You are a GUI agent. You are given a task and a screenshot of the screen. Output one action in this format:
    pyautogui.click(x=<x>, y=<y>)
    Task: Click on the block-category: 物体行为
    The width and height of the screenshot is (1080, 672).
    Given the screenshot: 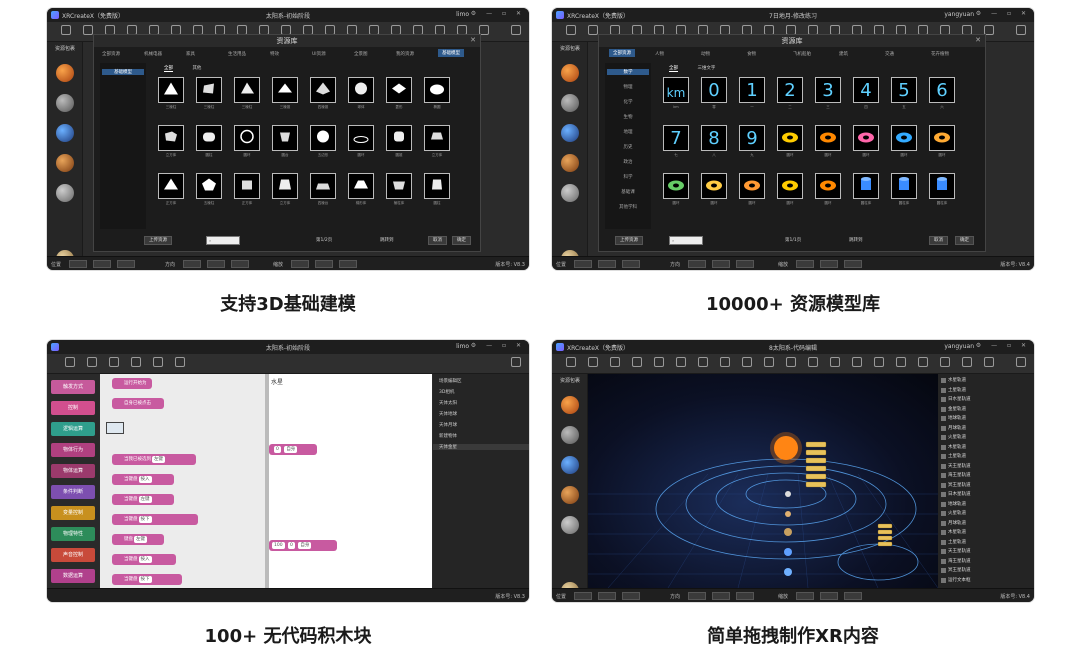 What is the action you would take?
    pyautogui.click(x=73, y=450)
    